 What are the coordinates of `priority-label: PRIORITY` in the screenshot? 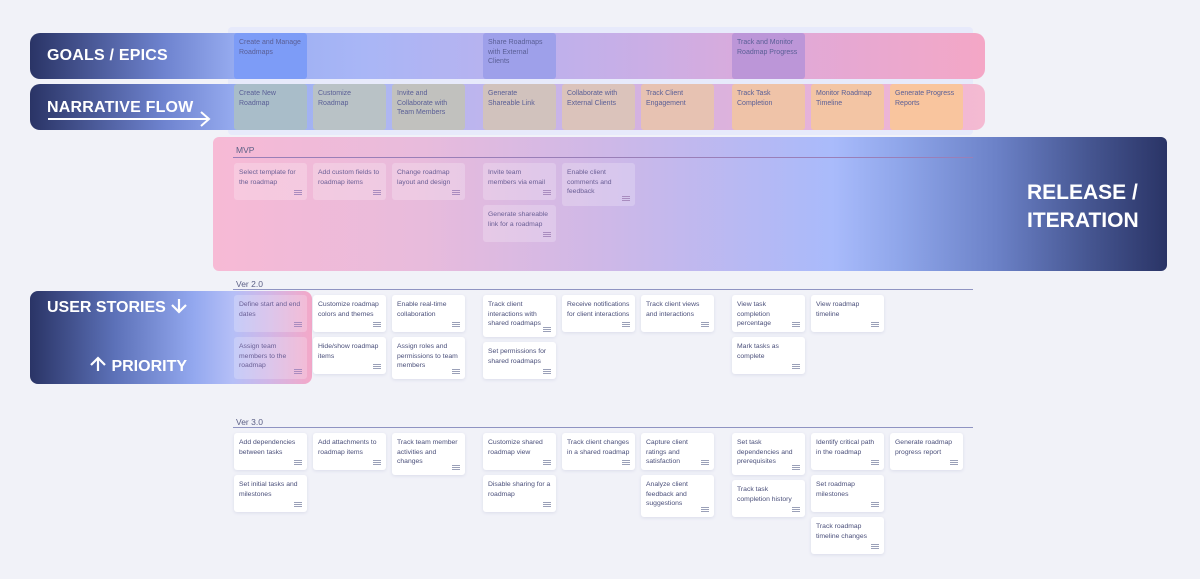 It's located at (138, 366).